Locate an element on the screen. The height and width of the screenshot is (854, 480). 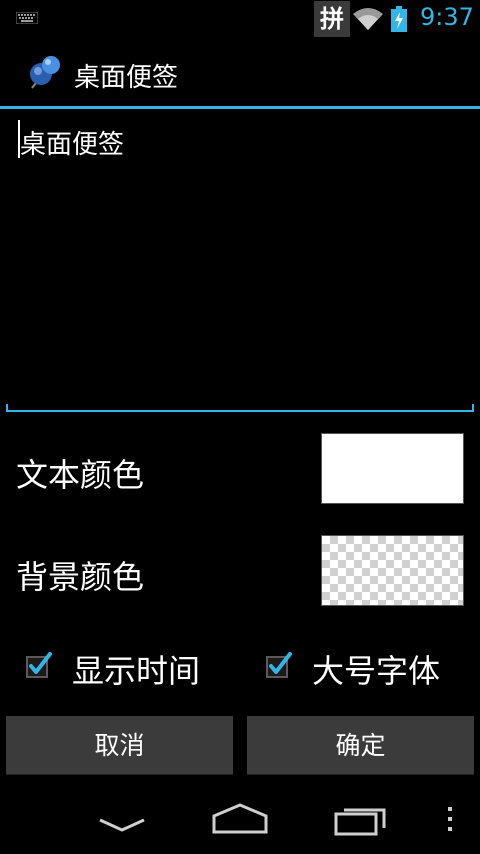
show-time-option: 显示时间 is located at coordinates (124, 668).